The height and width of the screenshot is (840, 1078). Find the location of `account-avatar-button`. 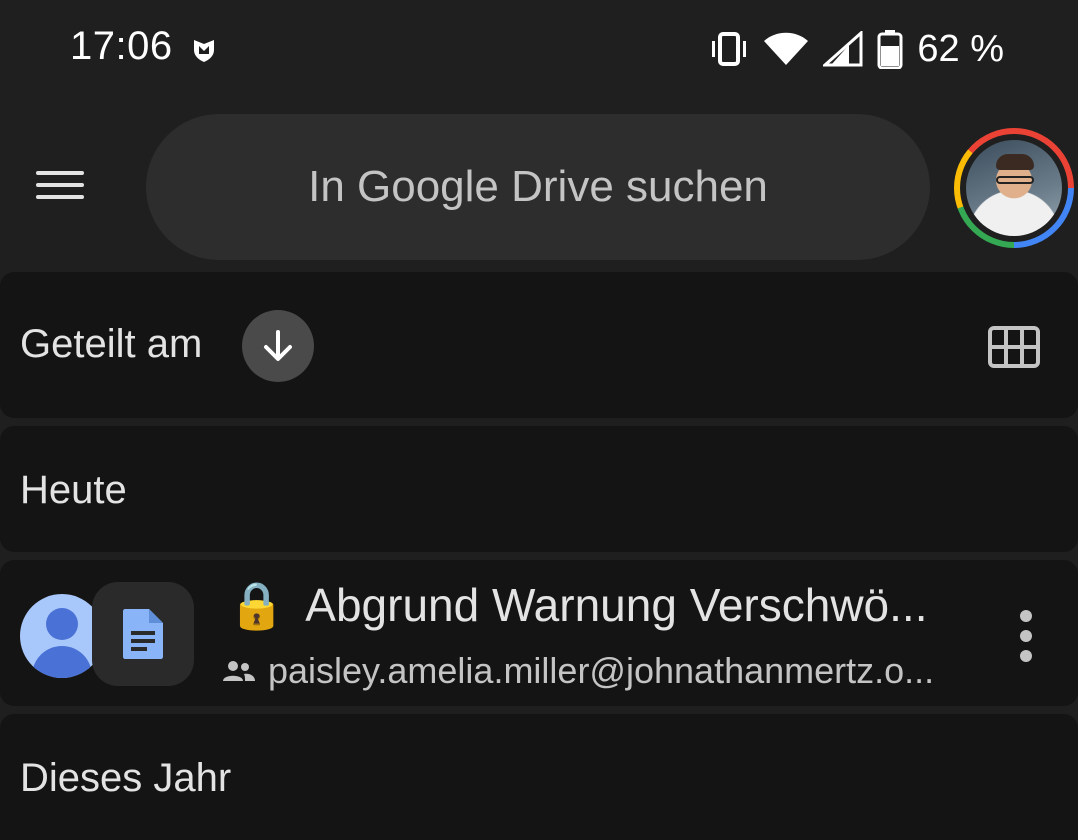

account-avatar-button is located at coordinates (1014, 188).